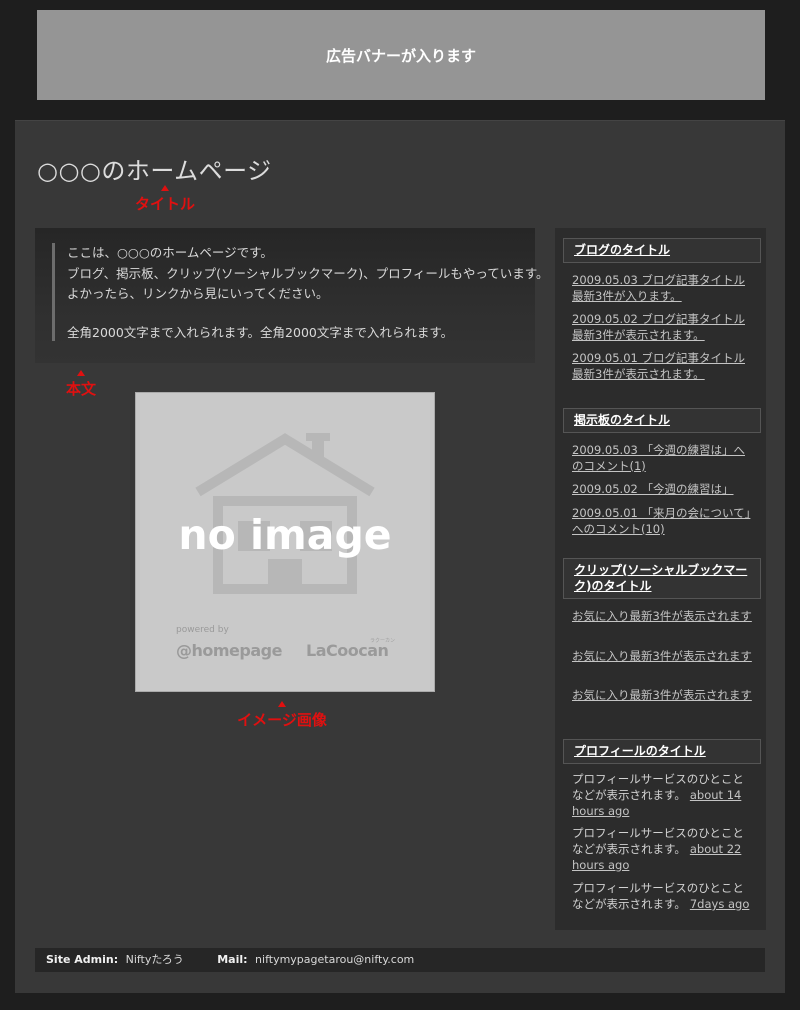 Image resolution: width=800 pixels, height=1010 pixels. What do you see at coordinates (282, 720) in the screenshot?
I see `image-annotation-label: イメージ画像` at bounding box center [282, 720].